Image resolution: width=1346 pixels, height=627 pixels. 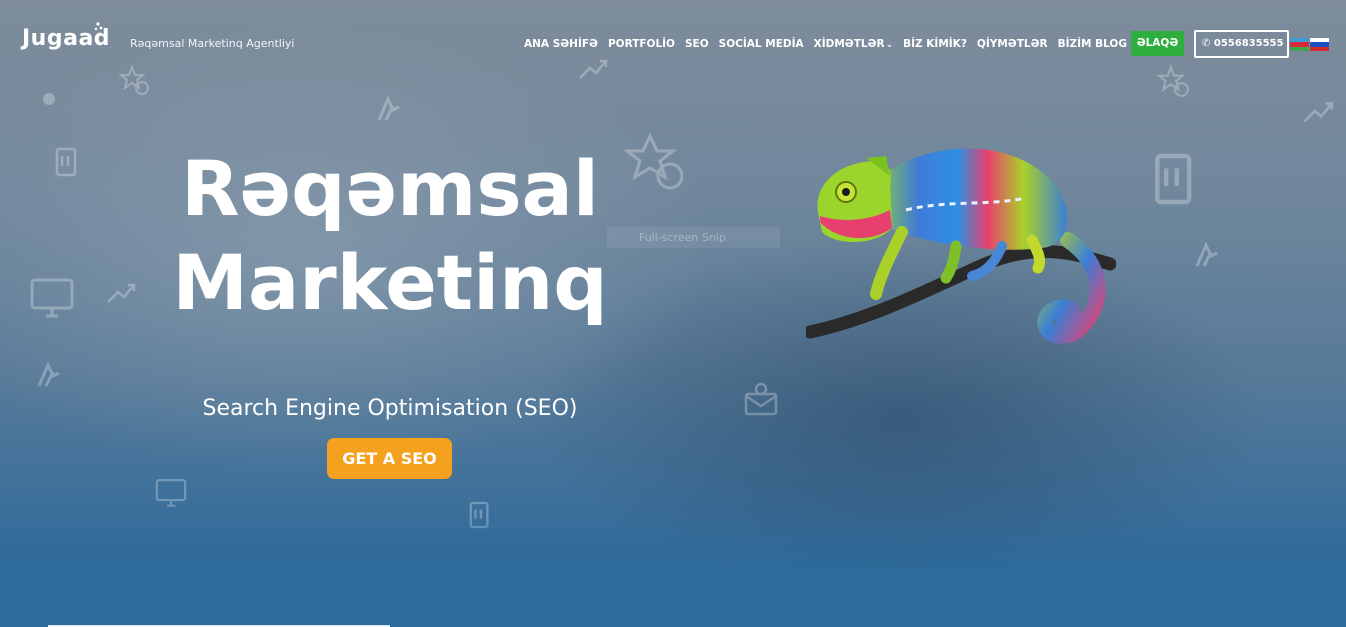 I want to click on document-icon, so click(x=1175, y=179).